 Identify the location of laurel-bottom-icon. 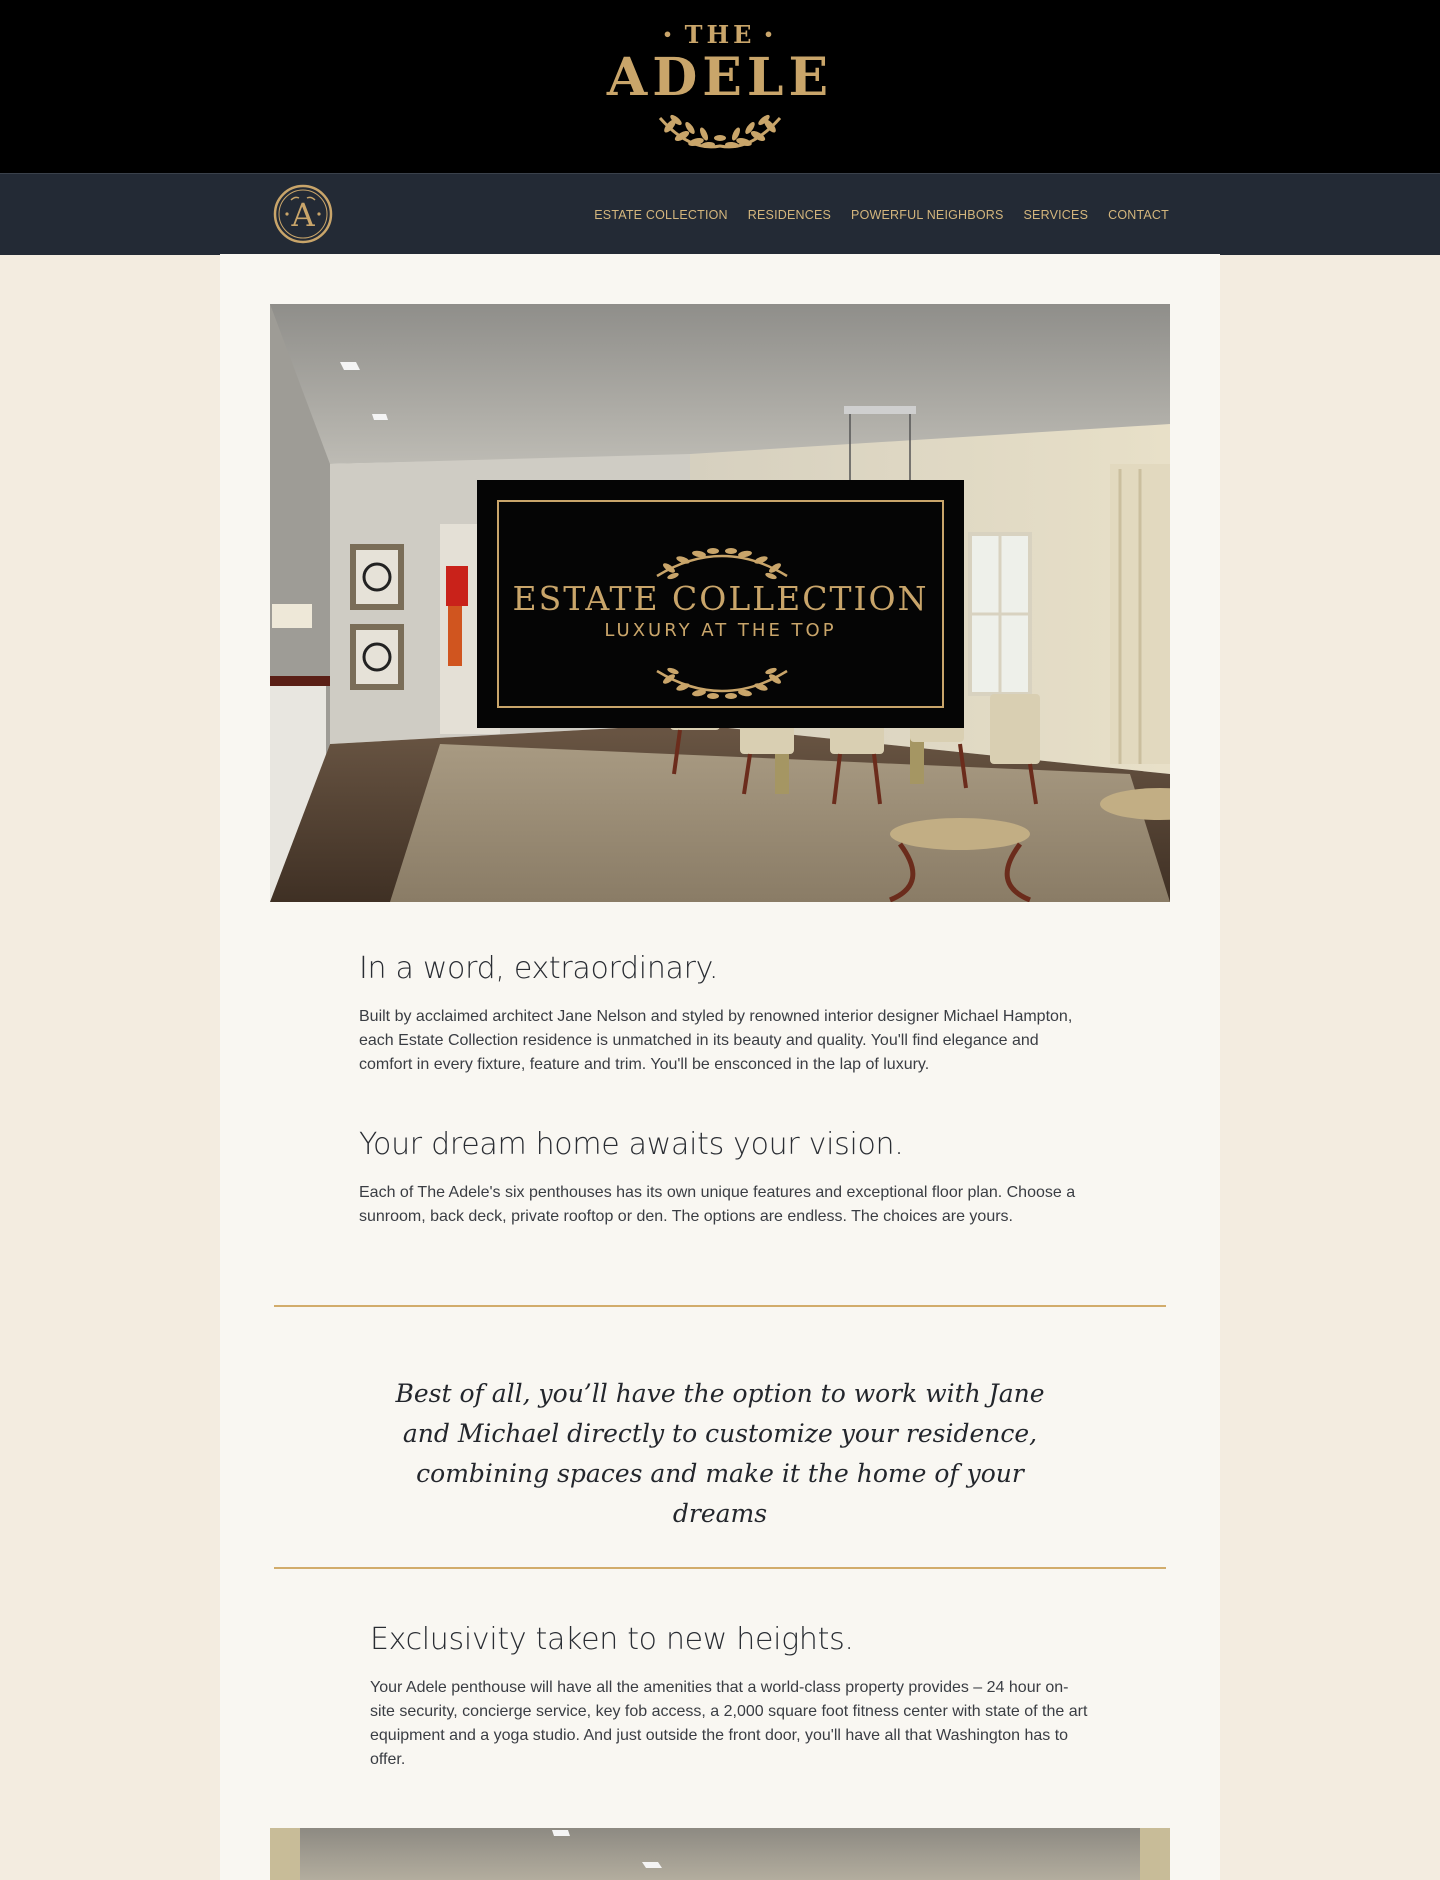
(722, 683).